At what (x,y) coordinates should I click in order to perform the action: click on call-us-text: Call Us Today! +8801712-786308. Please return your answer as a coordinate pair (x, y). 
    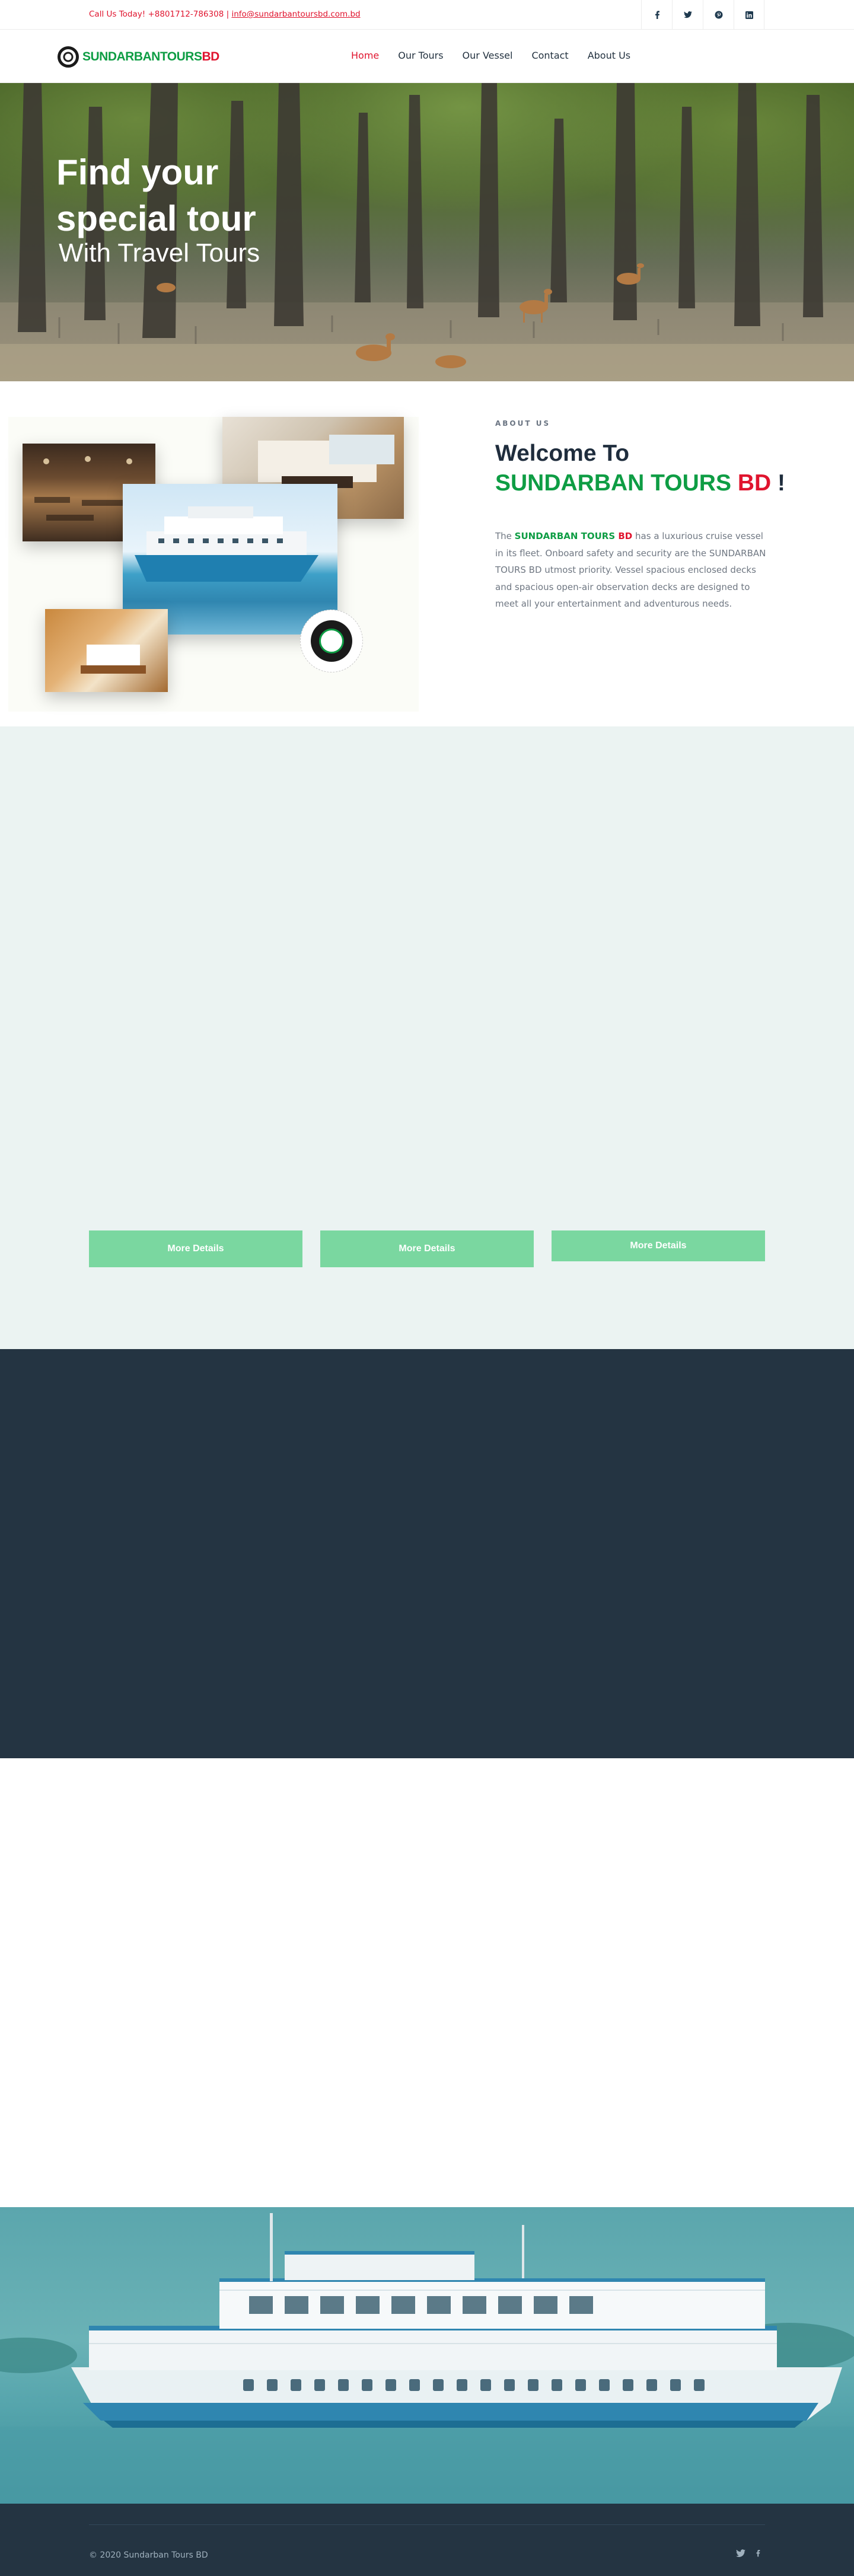
    Looking at the image, I should click on (156, 14).